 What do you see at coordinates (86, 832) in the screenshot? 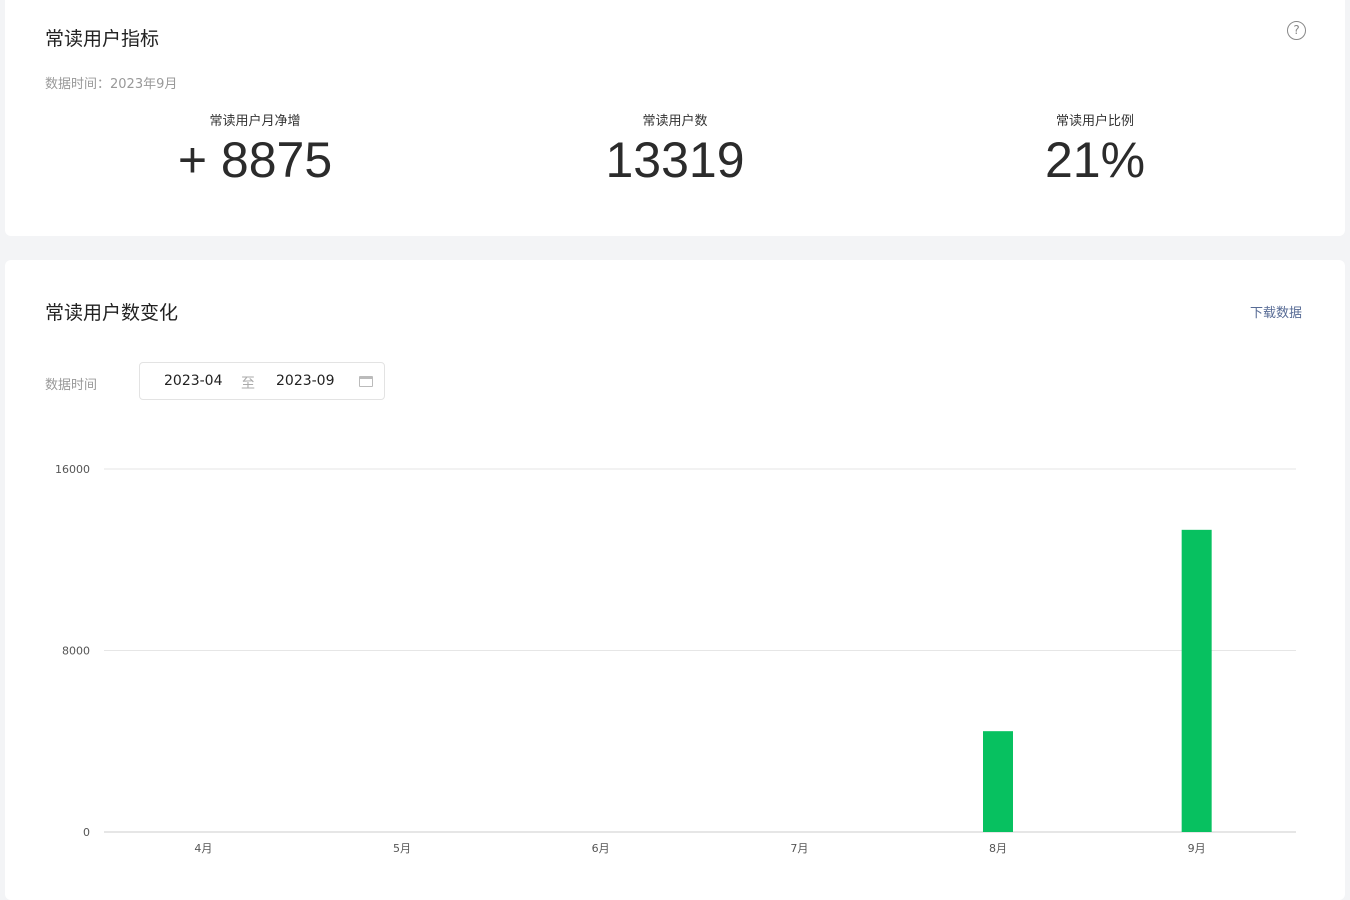
I see `y-tick-label: 0` at bounding box center [86, 832].